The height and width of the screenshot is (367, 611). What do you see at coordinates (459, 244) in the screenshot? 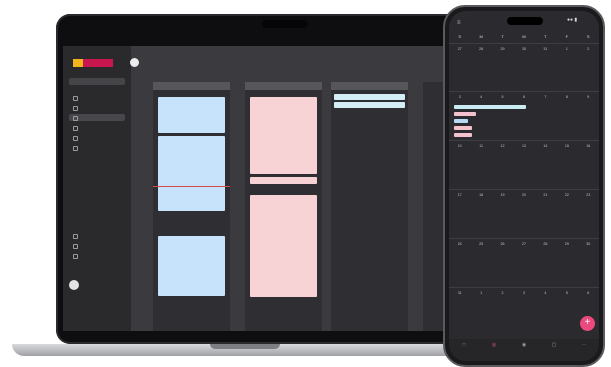
I see `day-cell: 24` at bounding box center [459, 244].